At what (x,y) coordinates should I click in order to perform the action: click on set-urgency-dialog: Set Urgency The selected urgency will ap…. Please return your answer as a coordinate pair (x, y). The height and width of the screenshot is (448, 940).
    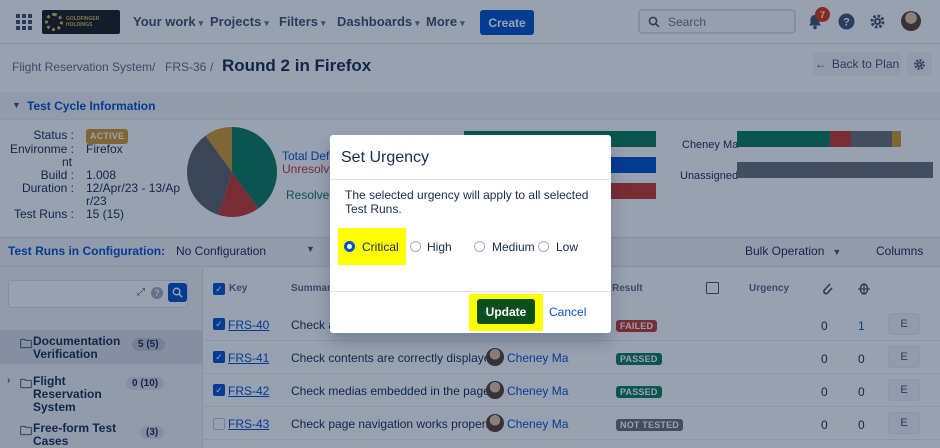
    Looking at the image, I should click on (470, 234).